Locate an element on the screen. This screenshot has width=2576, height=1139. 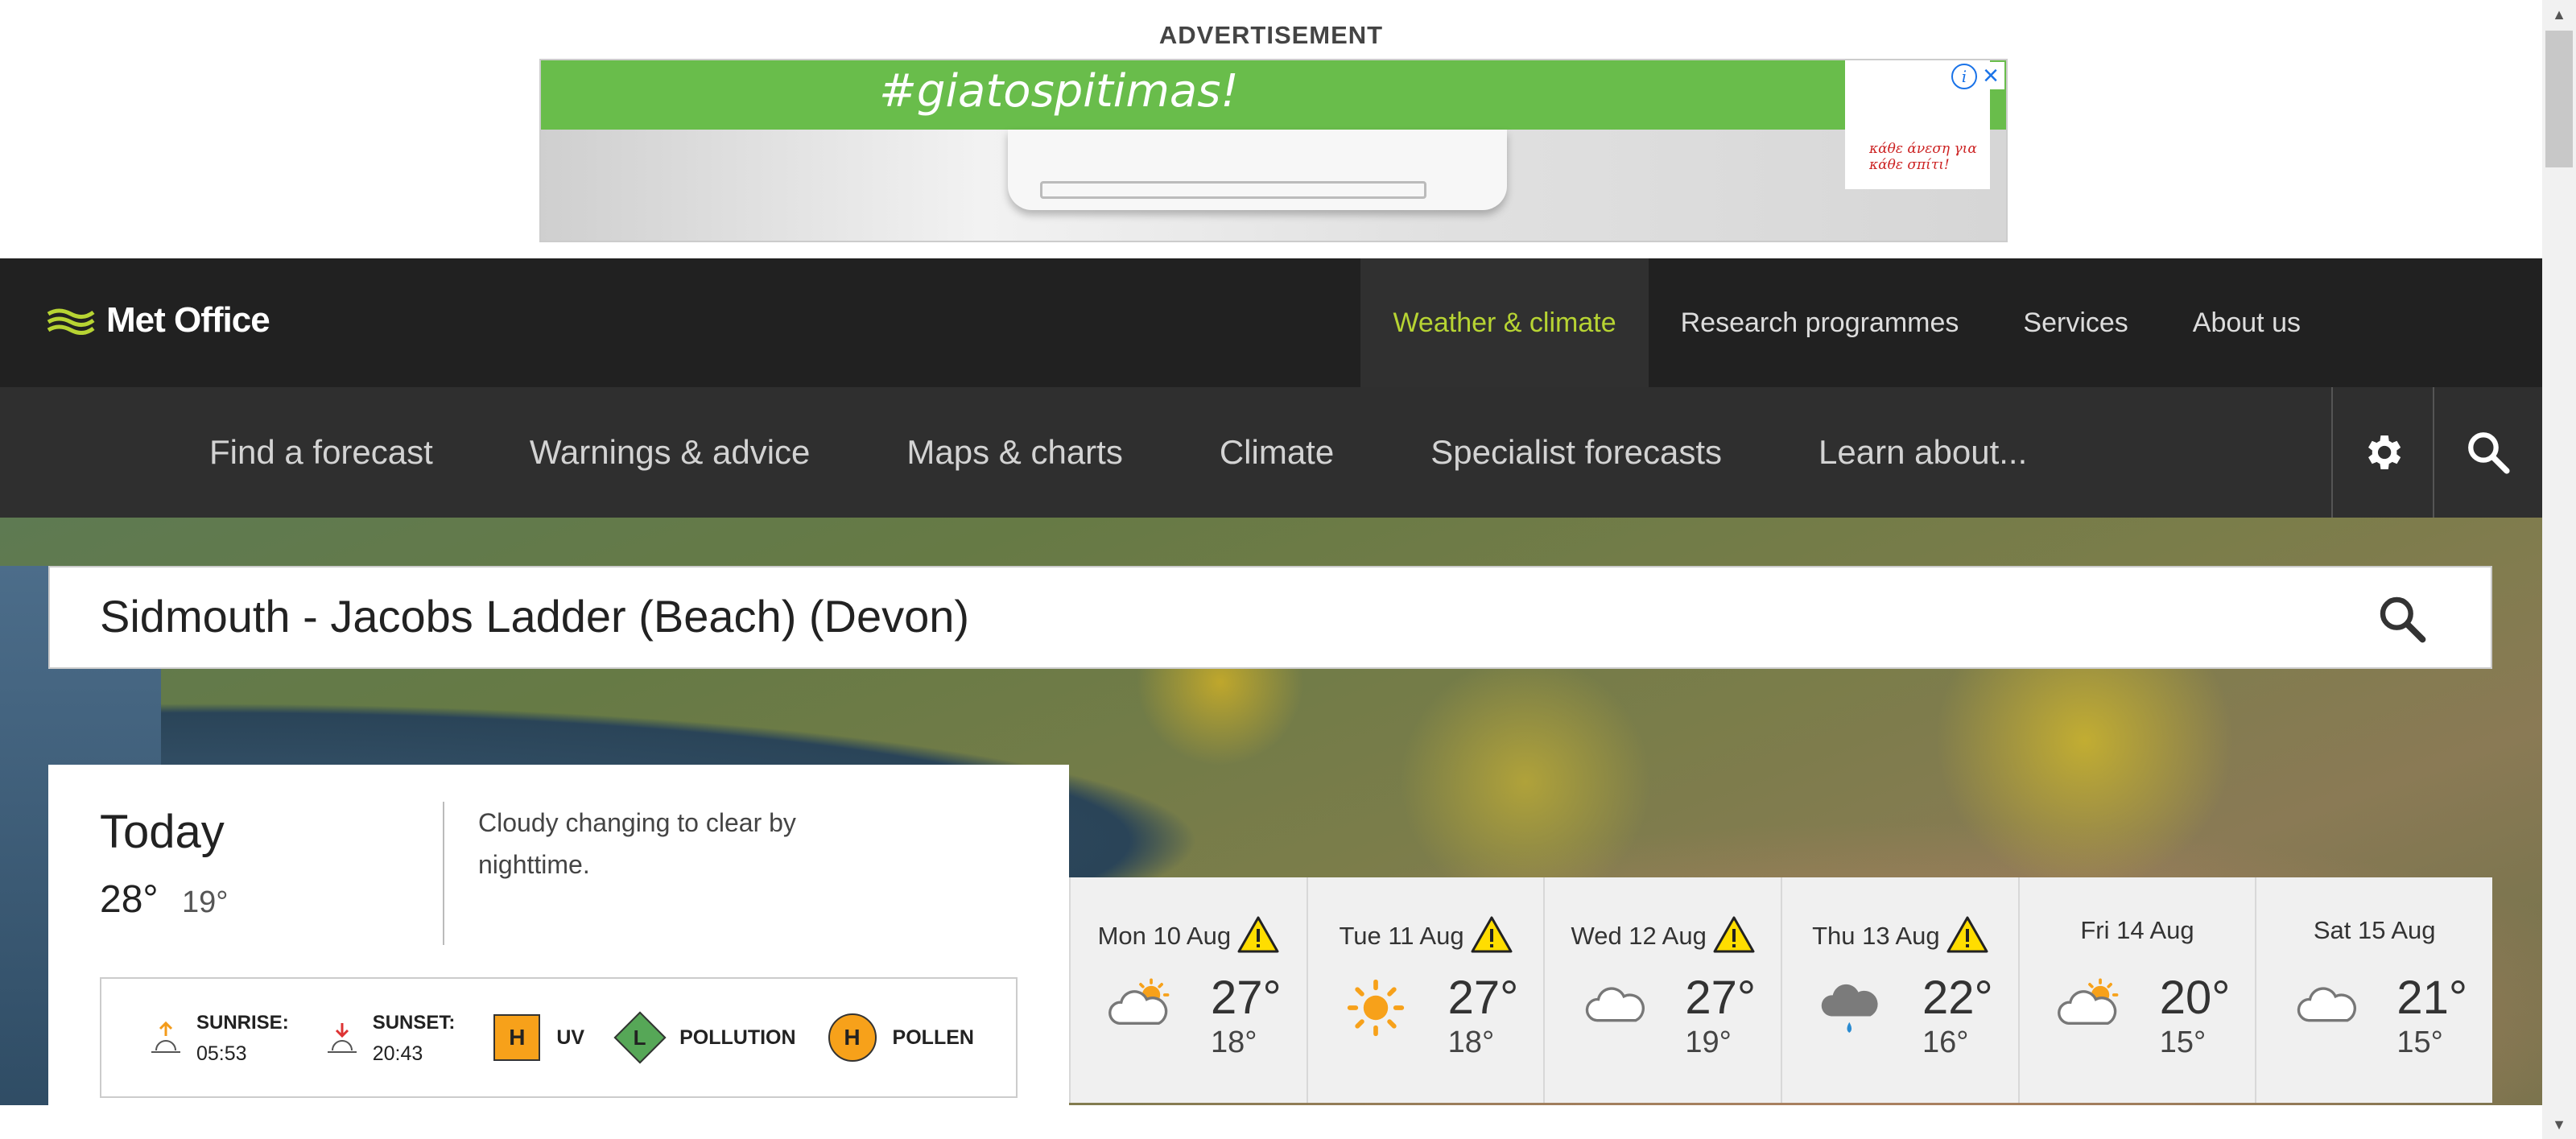
search-icon is located at coordinates (2489, 453).